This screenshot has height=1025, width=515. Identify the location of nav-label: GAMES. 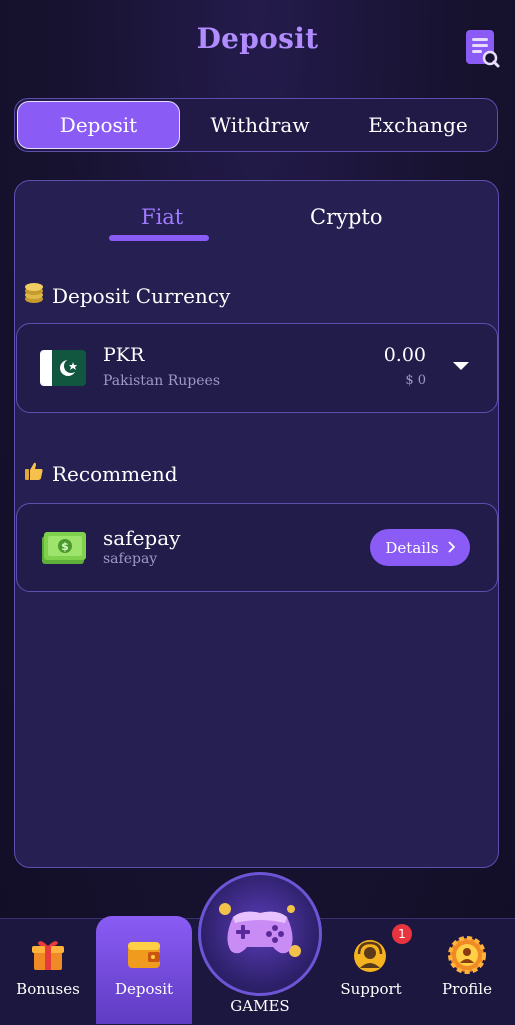
(260, 1006).